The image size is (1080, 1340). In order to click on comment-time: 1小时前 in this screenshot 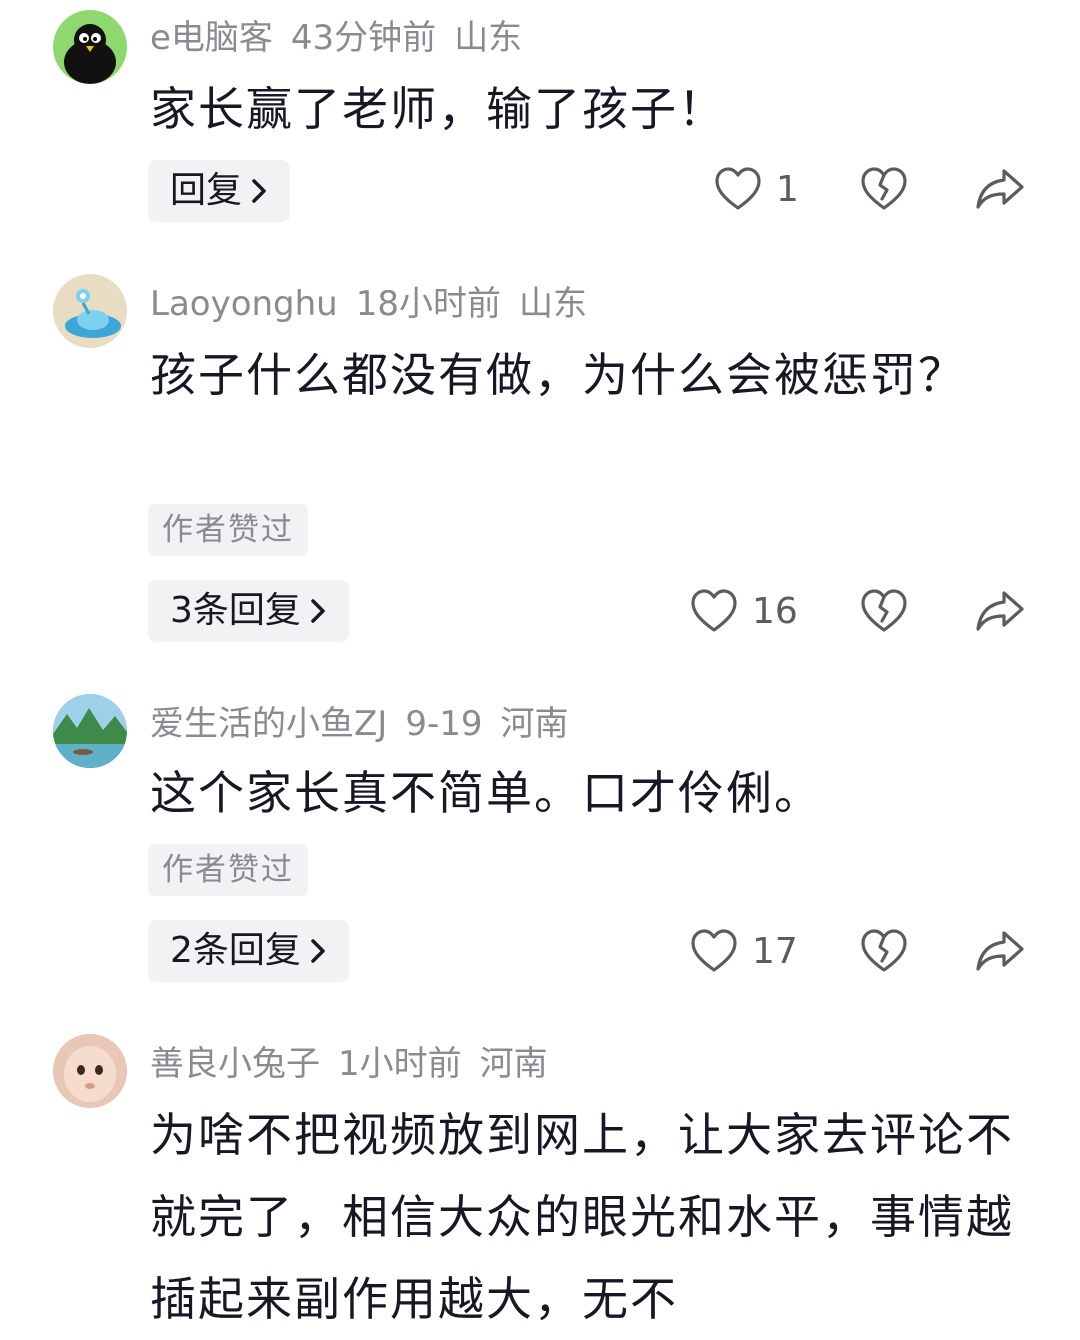, I will do `click(400, 1064)`.